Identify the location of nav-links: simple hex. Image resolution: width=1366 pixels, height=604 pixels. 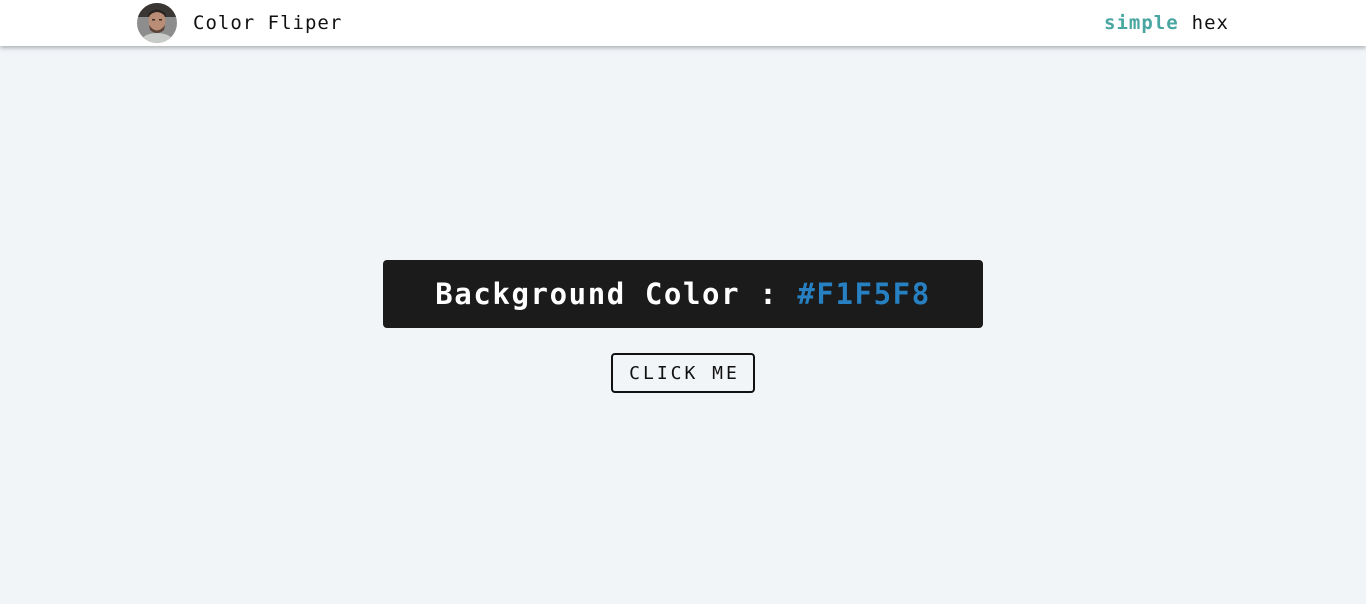
(1166, 23).